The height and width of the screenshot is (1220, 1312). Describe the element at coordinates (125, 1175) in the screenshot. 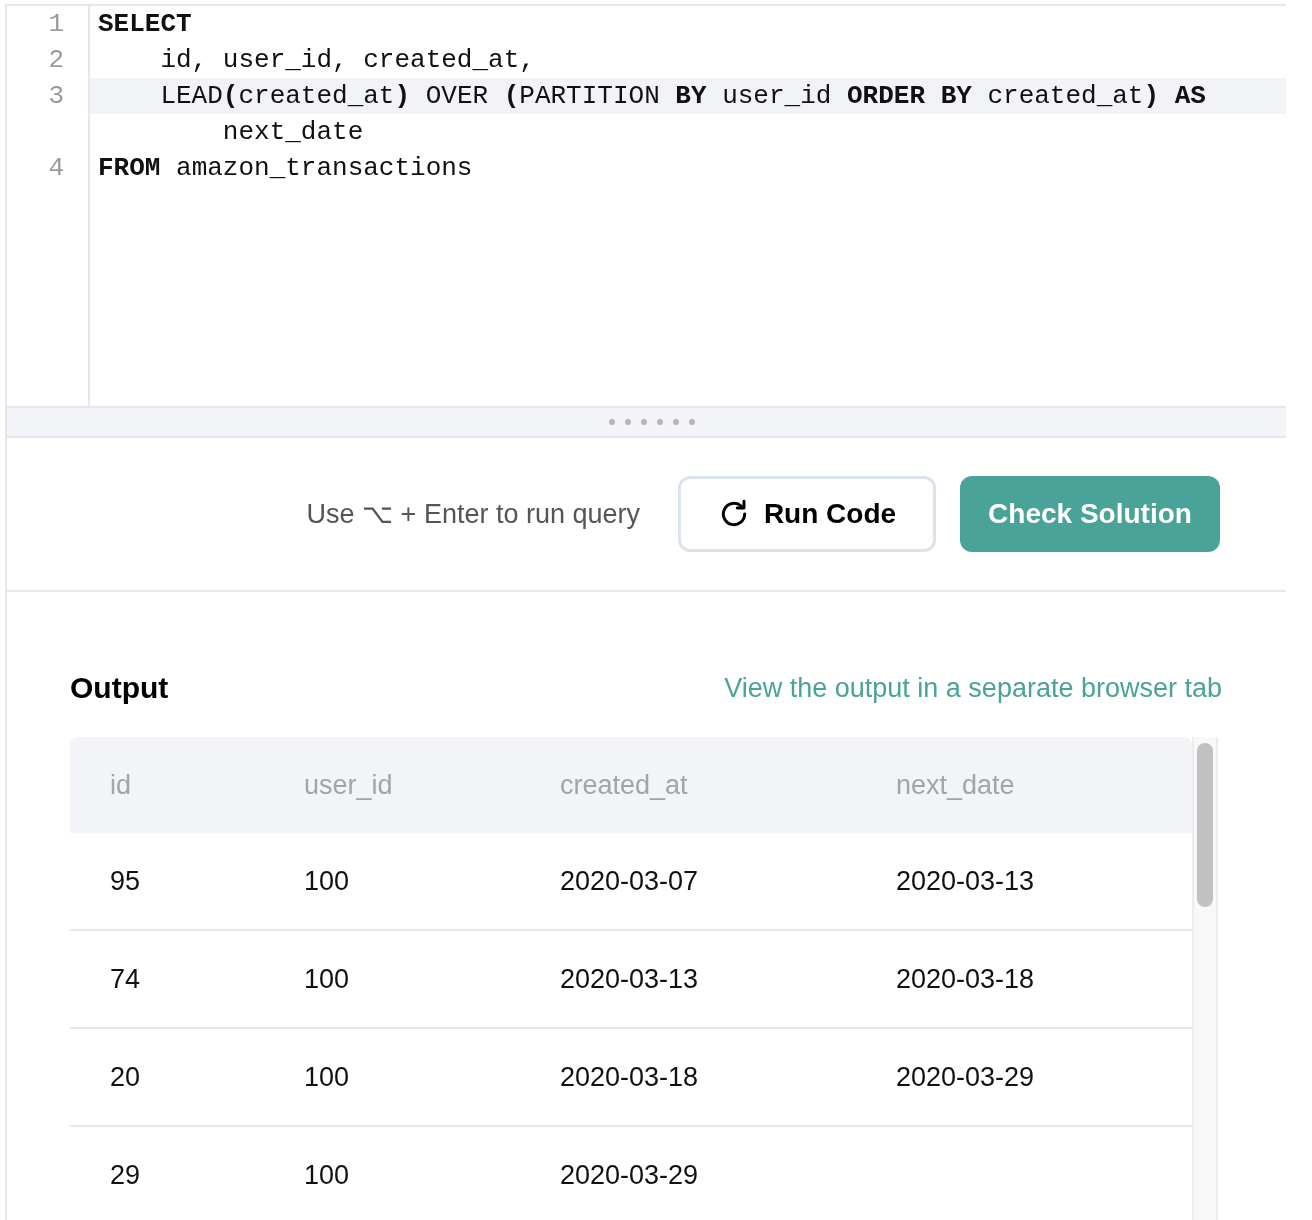

I see `table-cell-text: 29` at that location.